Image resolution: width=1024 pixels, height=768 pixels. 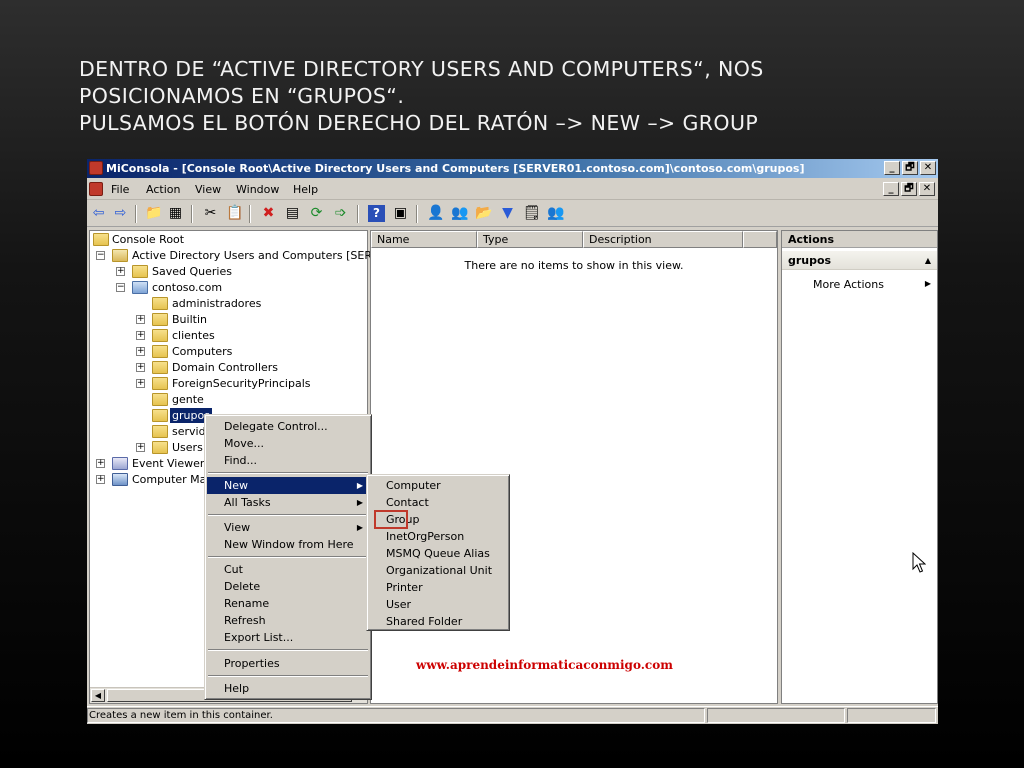 I want to click on tree-item-contoso-com: − contoso.com, so click(x=225, y=287).